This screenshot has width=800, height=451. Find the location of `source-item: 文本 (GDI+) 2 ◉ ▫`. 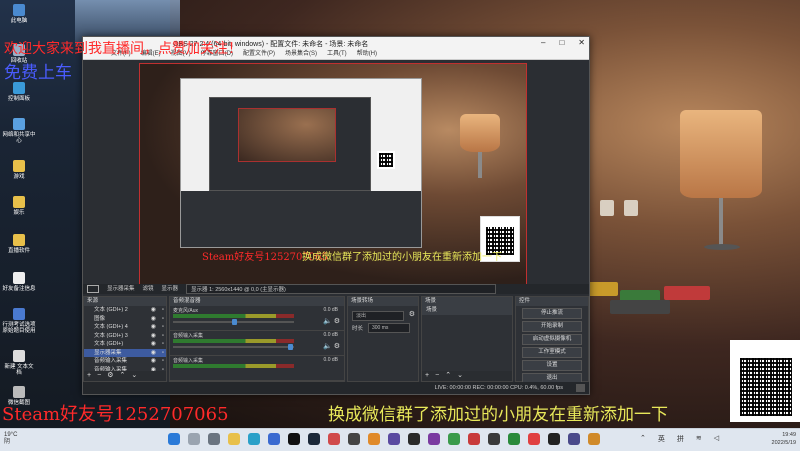

source-item: 文本 (GDI+) 2 ◉ ▫ is located at coordinates (125, 310).